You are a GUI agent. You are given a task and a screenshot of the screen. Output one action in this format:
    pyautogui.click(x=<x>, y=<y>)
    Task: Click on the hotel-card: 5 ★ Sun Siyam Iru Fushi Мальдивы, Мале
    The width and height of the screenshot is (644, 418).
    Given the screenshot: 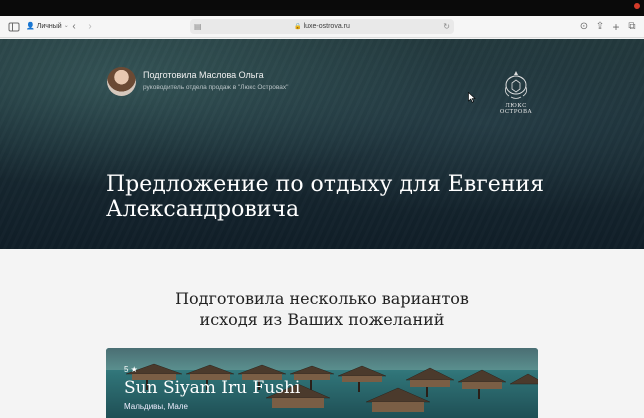 What is the action you would take?
    pyautogui.click(x=322, y=383)
    